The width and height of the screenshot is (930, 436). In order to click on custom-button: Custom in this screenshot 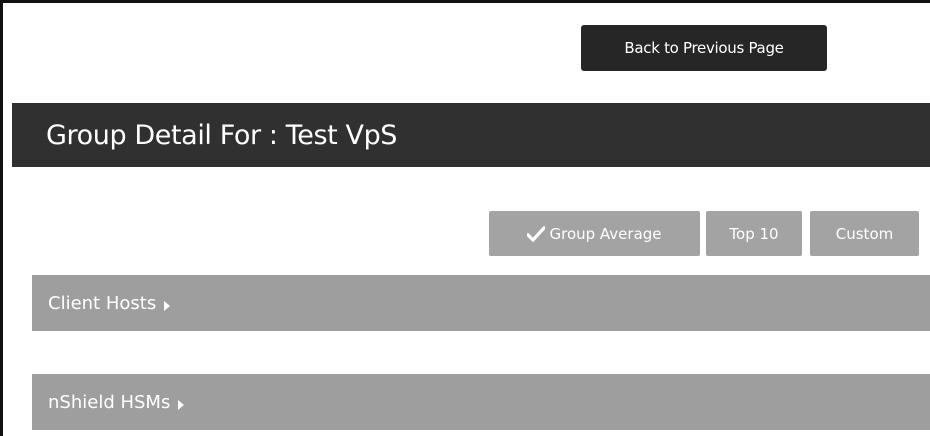, I will do `click(864, 233)`.